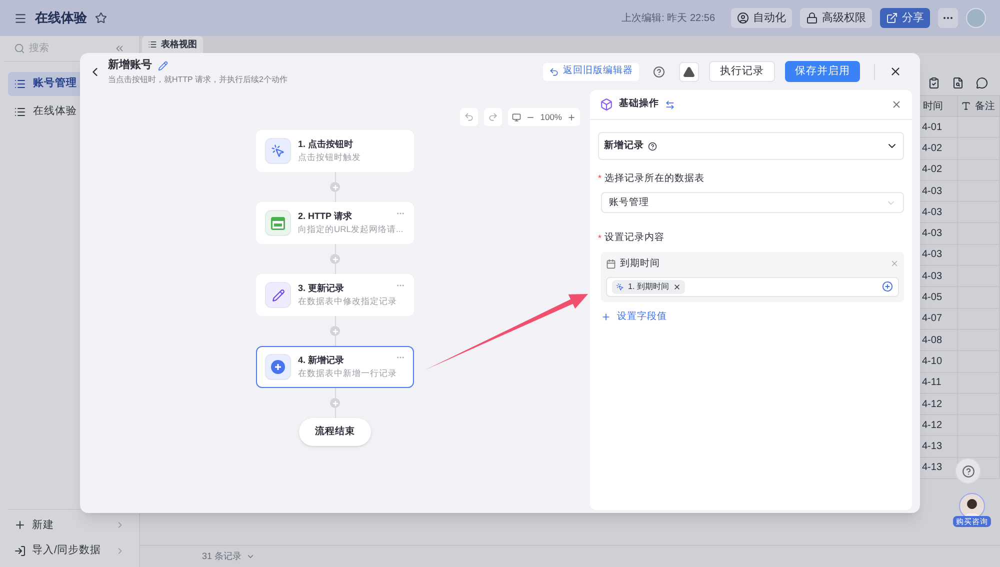  What do you see at coordinates (20, 18) in the screenshot?
I see `menu-icon` at bounding box center [20, 18].